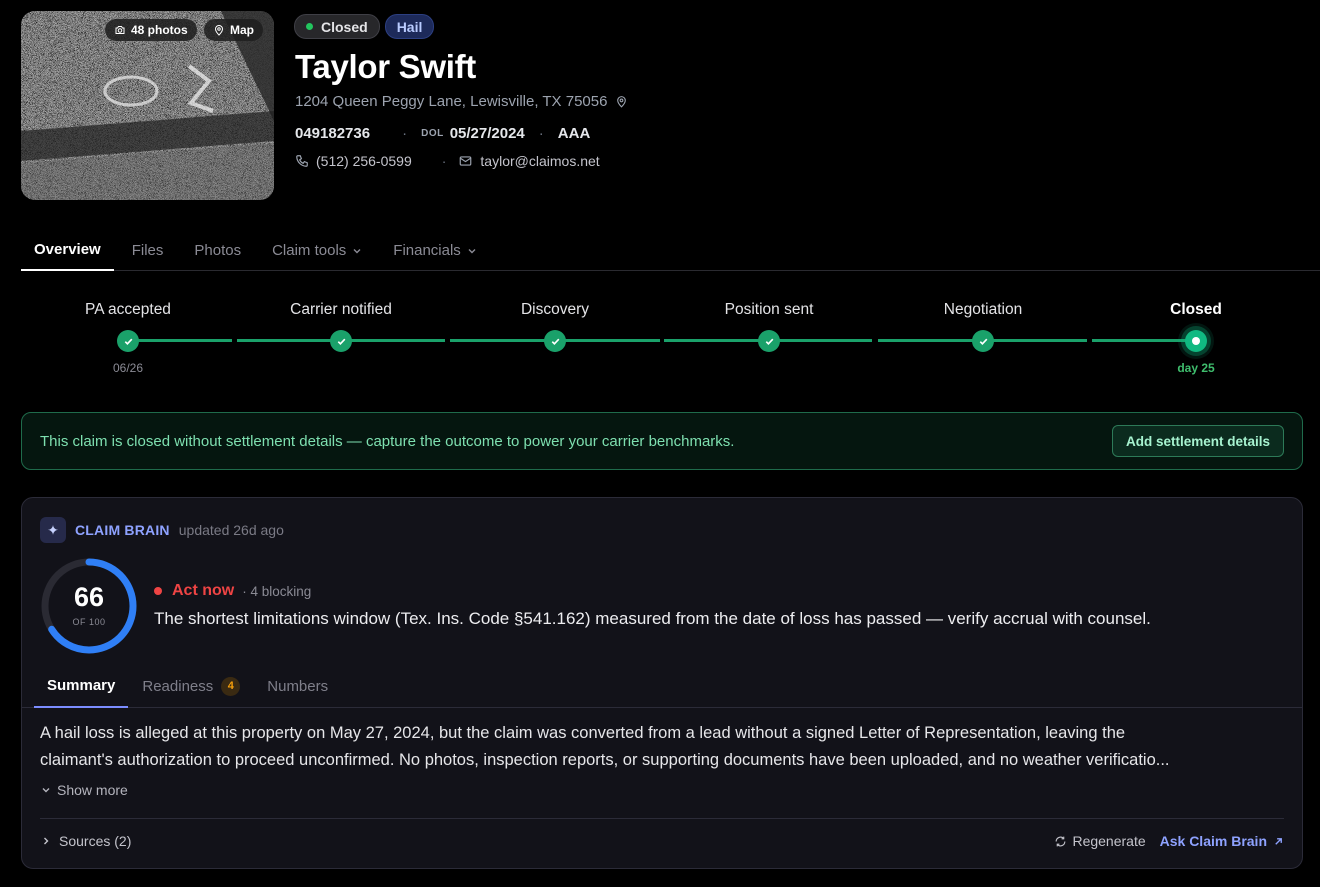 The width and height of the screenshot is (1320, 887). I want to click on map-pin-icon, so click(219, 30).